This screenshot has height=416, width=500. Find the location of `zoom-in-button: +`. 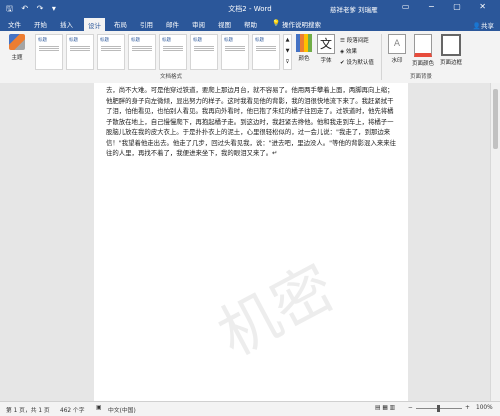

zoom-in-button: + is located at coordinates (467, 408).